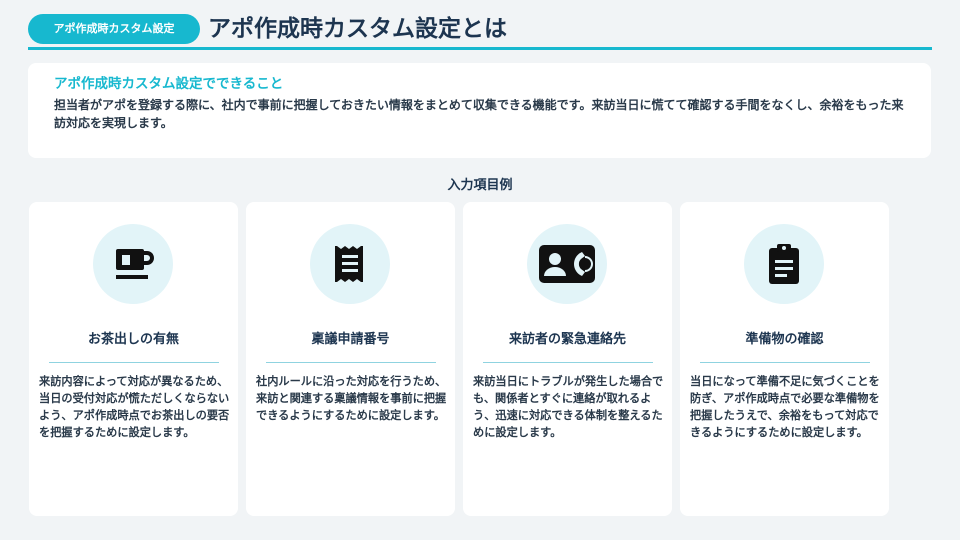 The image size is (960, 540). I want to click on page-title: アポ作成時カスタム設定とは, so click(357, 29).